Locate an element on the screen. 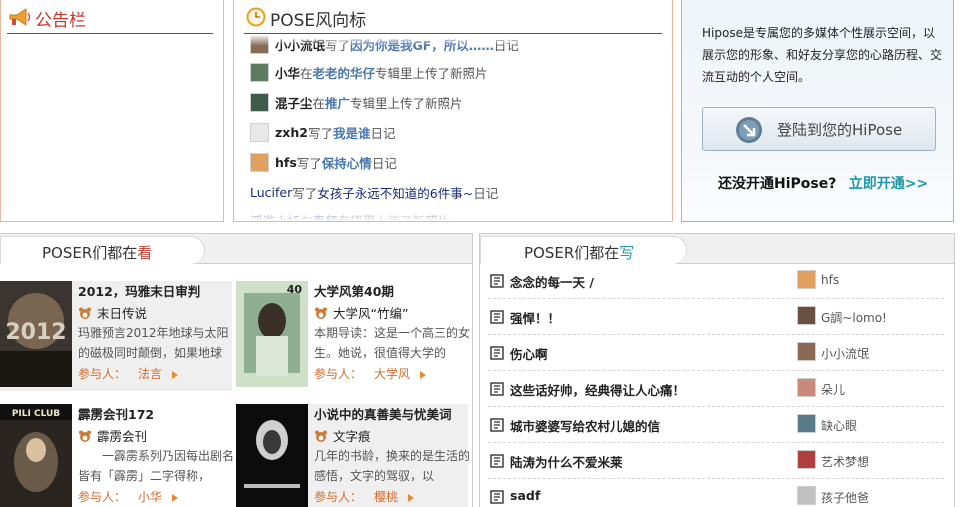  author-link: 缺心眼 is located at coordinates (839, 425).